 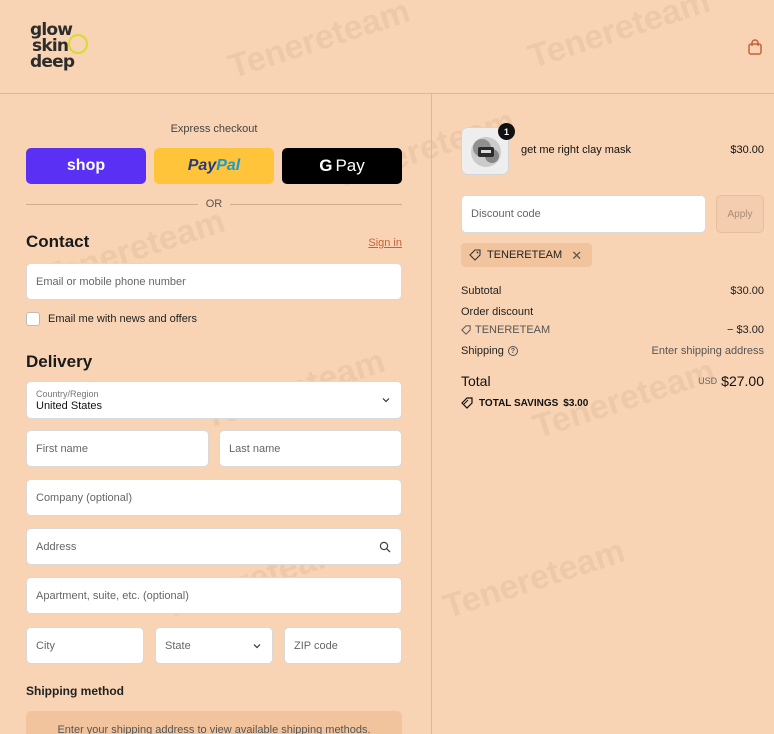 What do you see at coordinates (59, 361) in the screenshot?
I see `delivery-title: Delivery` at bounding box center [59, 361].